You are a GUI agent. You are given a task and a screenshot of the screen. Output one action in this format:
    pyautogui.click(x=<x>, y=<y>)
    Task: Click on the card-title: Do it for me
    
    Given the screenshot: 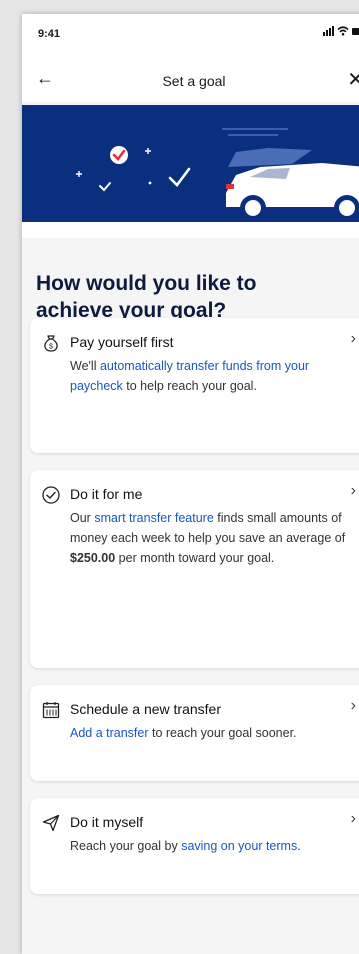 What is the action you would take?
    pyautogui.click(x=106, y=494)
    